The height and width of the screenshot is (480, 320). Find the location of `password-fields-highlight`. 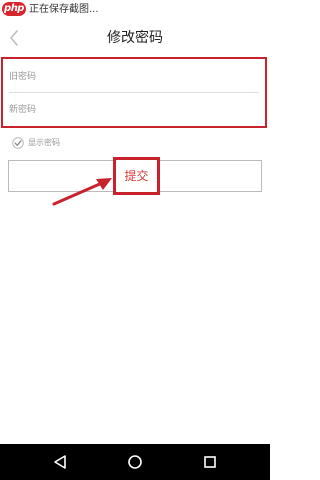

password-fields-highlight is located at coordinates (134, 92).